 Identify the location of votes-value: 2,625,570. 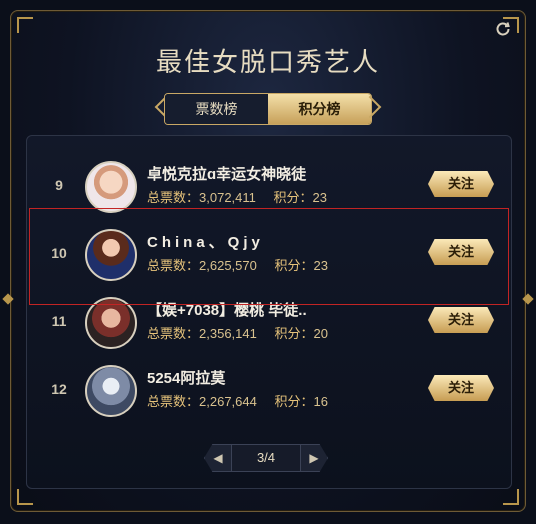
(228, 265).